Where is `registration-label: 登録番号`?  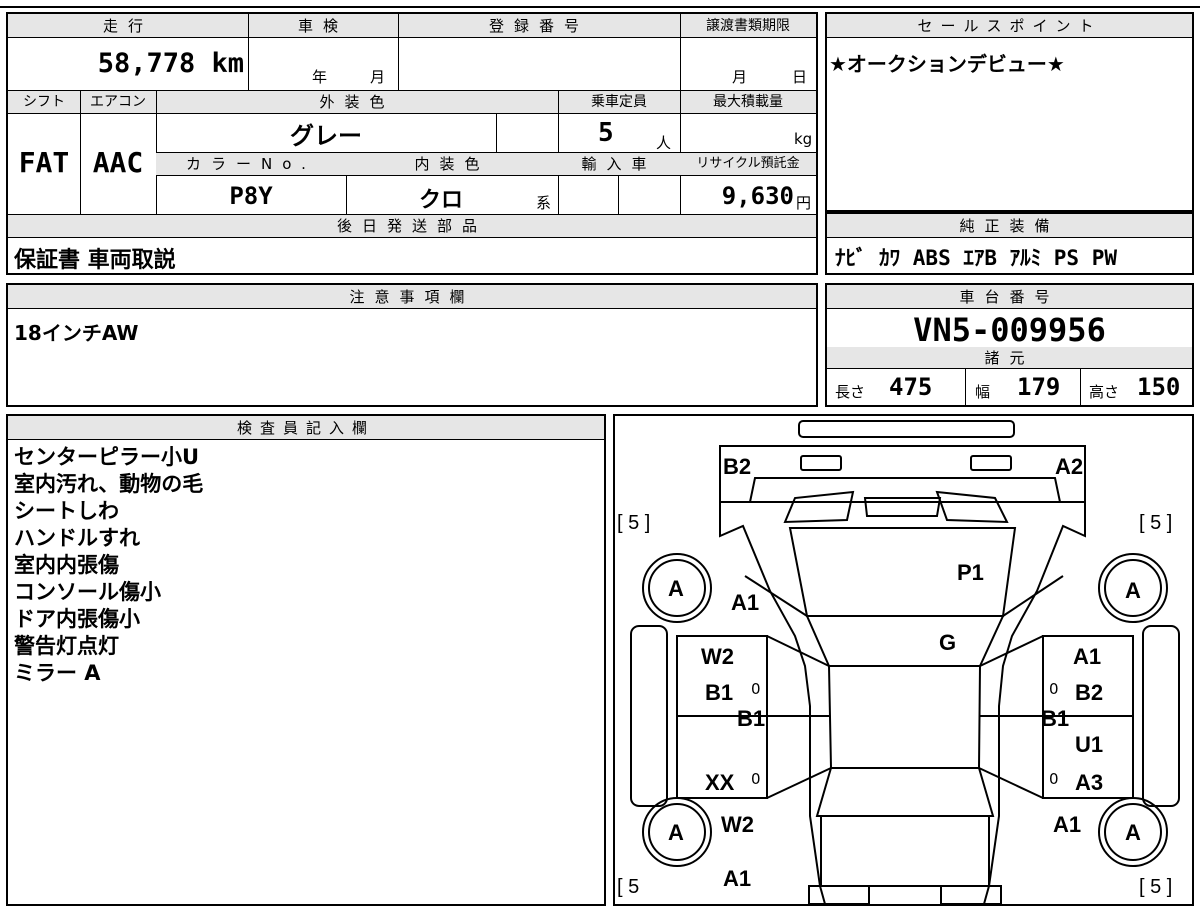 registration-label: 登録番号 is located at coordinates (538, 26).